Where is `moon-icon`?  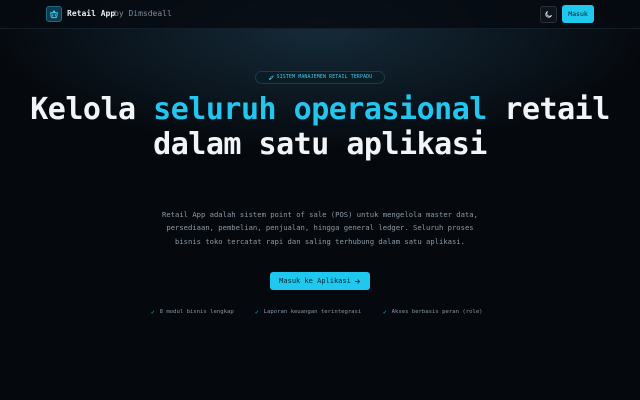
moon-icon is located at coordinates (548, 14).